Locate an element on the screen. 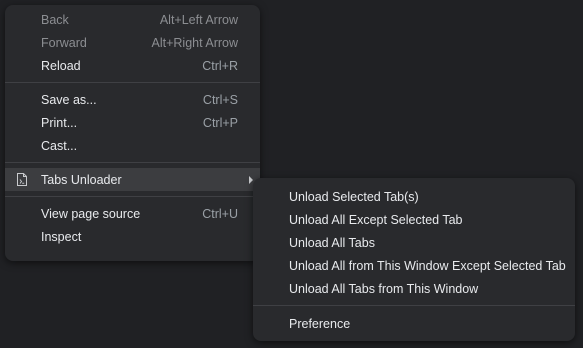 Image resolution: width=583 pixels, height=348 pixels. menu-item-label: Unload All Except Selected Tab is located at coordinates (376, 219).